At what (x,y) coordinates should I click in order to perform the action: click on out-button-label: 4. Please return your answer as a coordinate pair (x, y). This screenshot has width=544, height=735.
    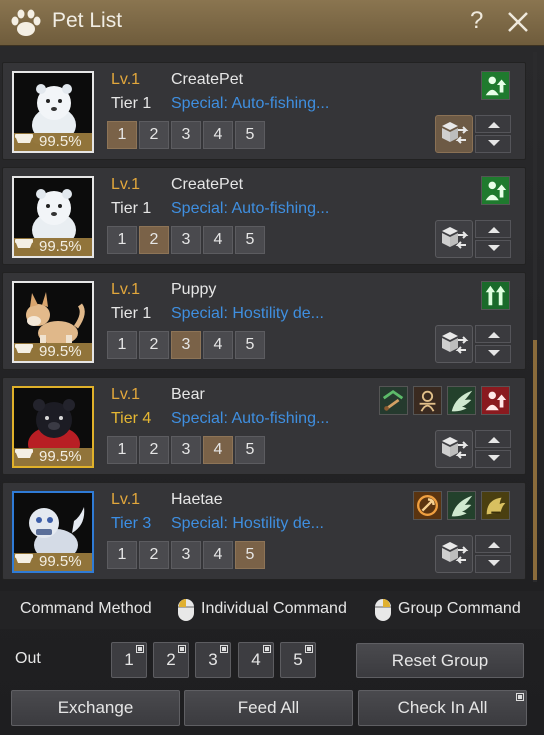
    Looking at the image, I should click on (256, 659).